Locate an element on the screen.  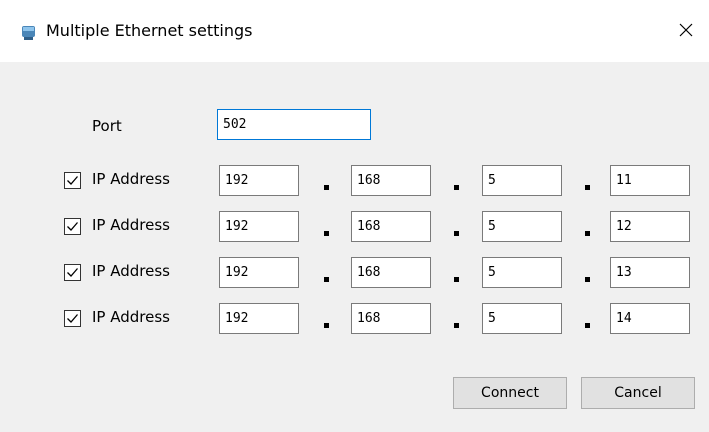
title-bar: Multiple Ethernet settings is located at coordinates (354, 31).